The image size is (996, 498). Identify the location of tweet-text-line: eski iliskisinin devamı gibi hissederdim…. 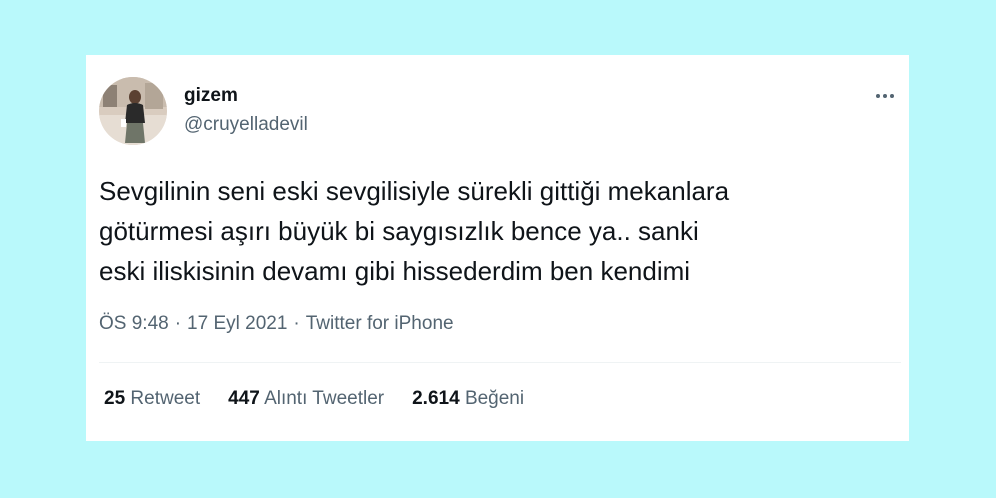
(395, 271).